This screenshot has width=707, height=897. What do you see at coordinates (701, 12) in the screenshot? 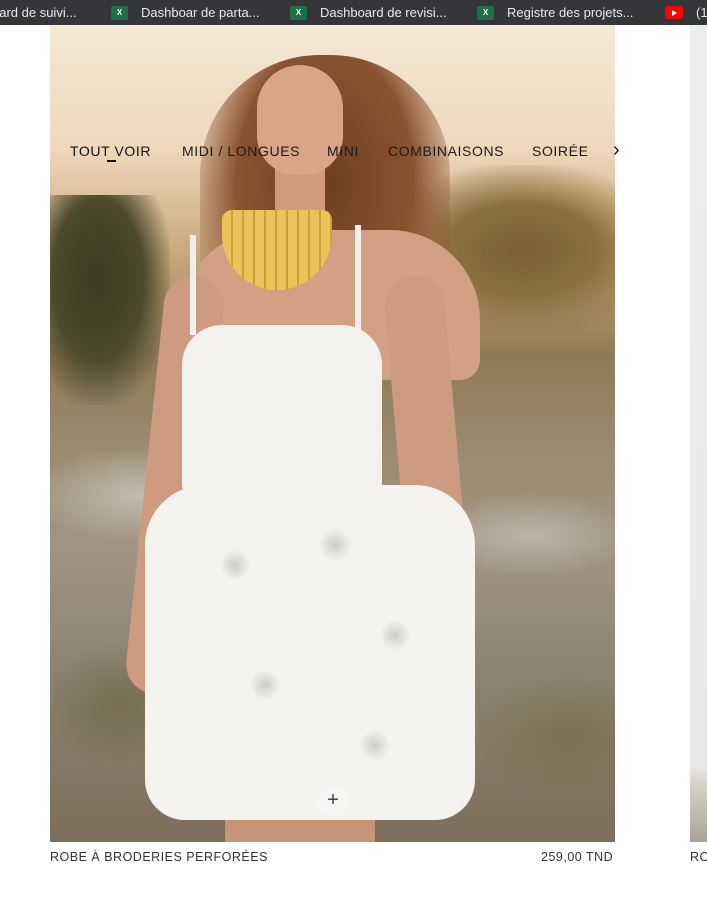
I see `bookmark-label: (1` at bounding box center [701, 12].